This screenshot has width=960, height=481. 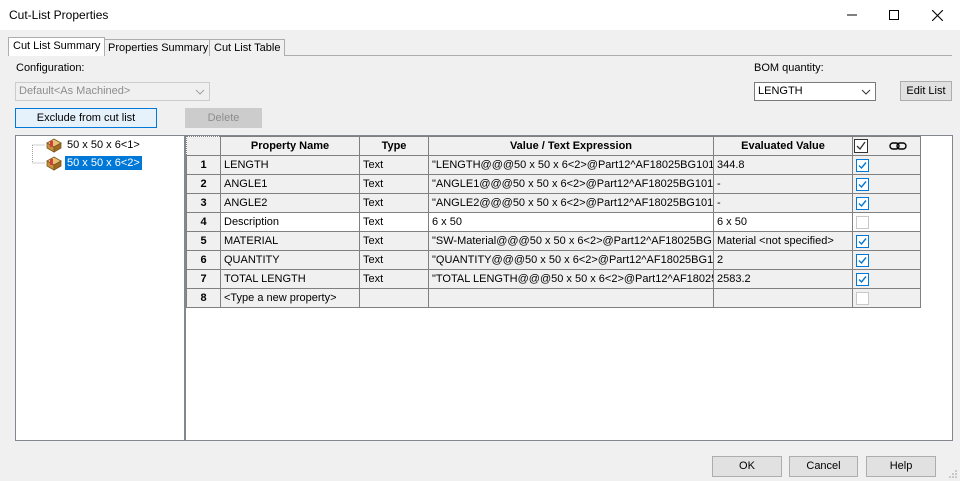 I want to click on table-row-new-property: 8 <Type a new property>, so click(x=553, y=298).